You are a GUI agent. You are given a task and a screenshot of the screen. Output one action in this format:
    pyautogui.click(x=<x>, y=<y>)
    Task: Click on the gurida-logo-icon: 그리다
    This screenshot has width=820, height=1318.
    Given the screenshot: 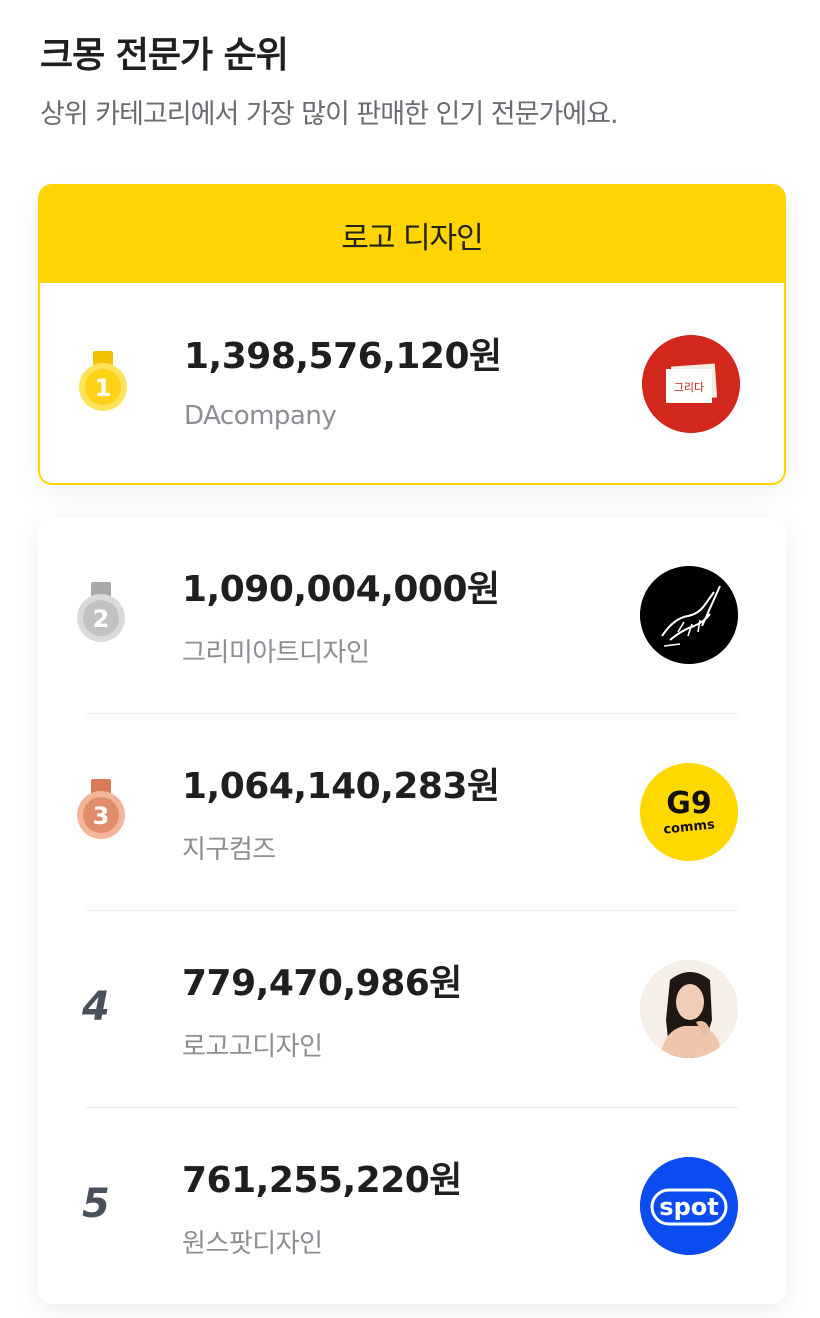 What is the action you would take?
    pyautogui.click(x=691, y=384)
    